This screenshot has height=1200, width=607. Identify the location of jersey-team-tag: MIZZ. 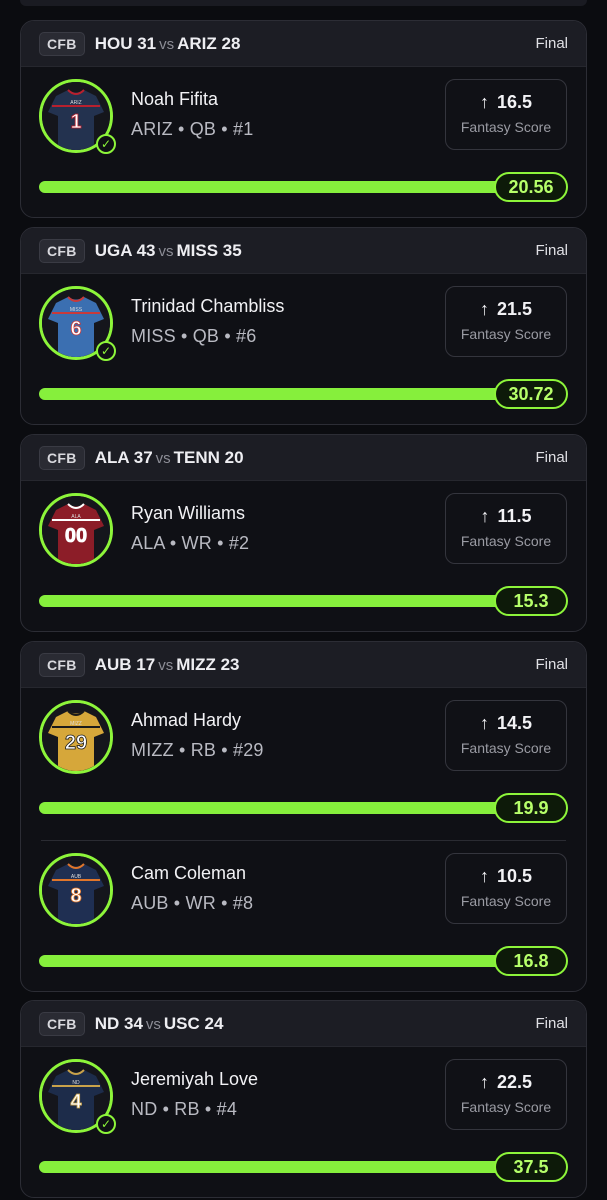
(76, 724).